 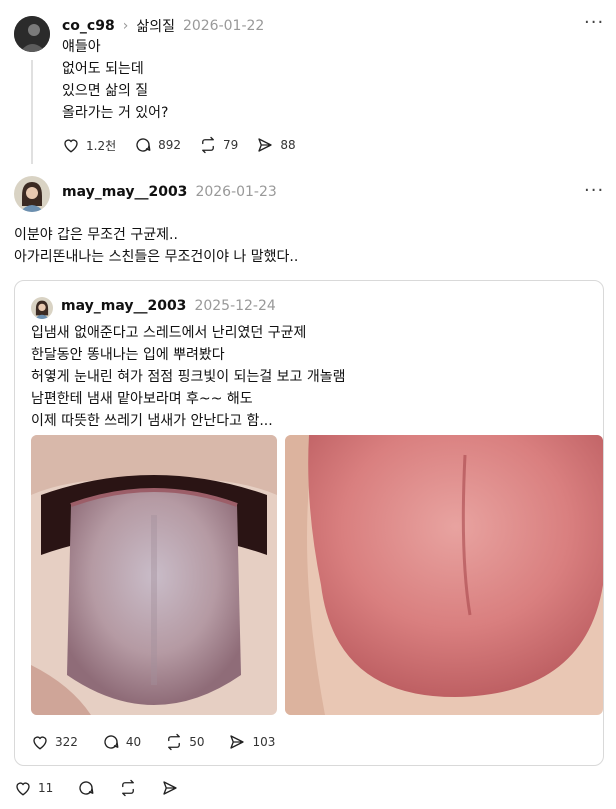 I want to click on share-button, so click(x=170, y=788).